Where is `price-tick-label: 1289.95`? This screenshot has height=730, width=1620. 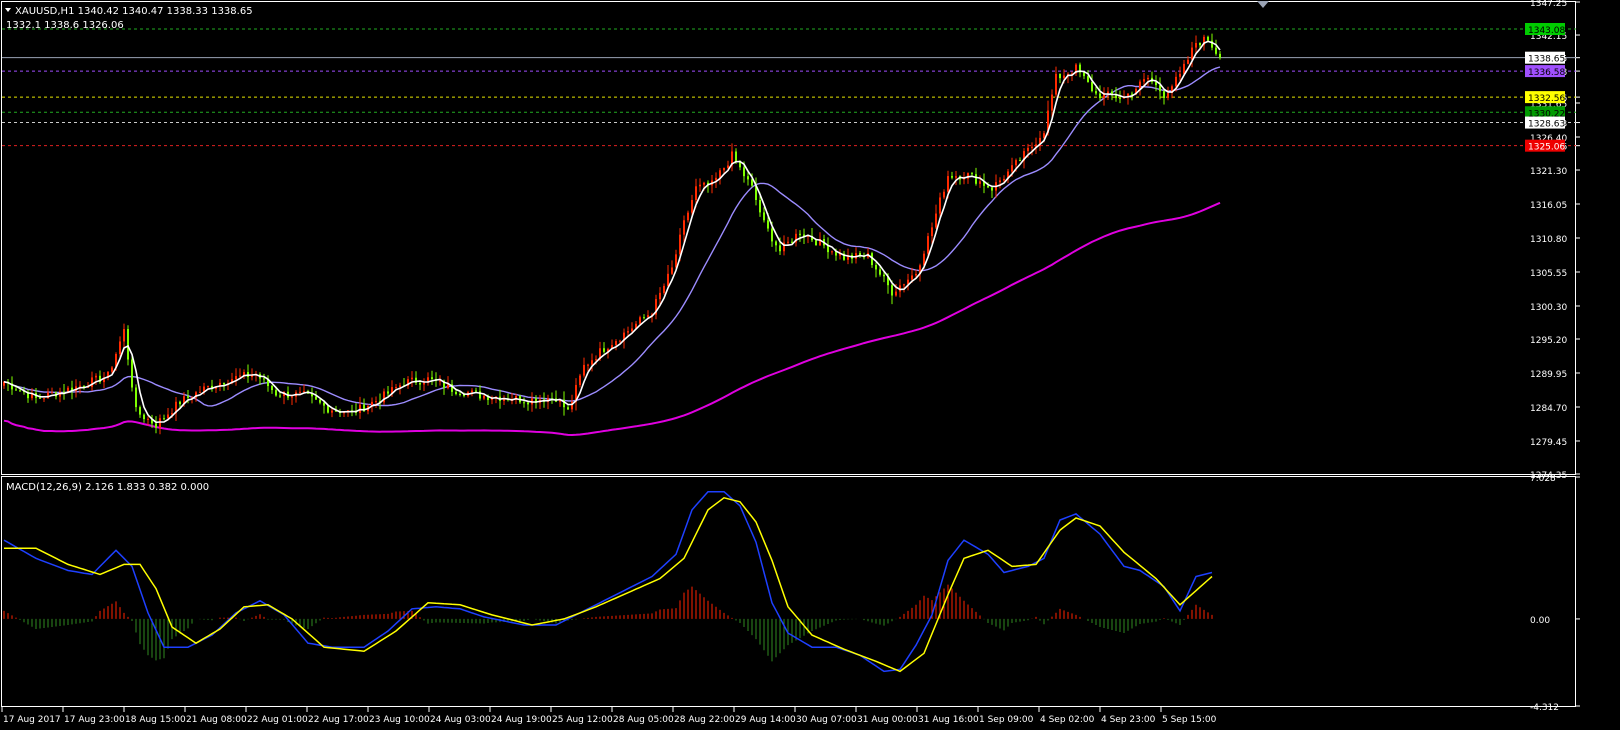 price-tick-label: 1289.95 is located at coordinates (1548, 375).